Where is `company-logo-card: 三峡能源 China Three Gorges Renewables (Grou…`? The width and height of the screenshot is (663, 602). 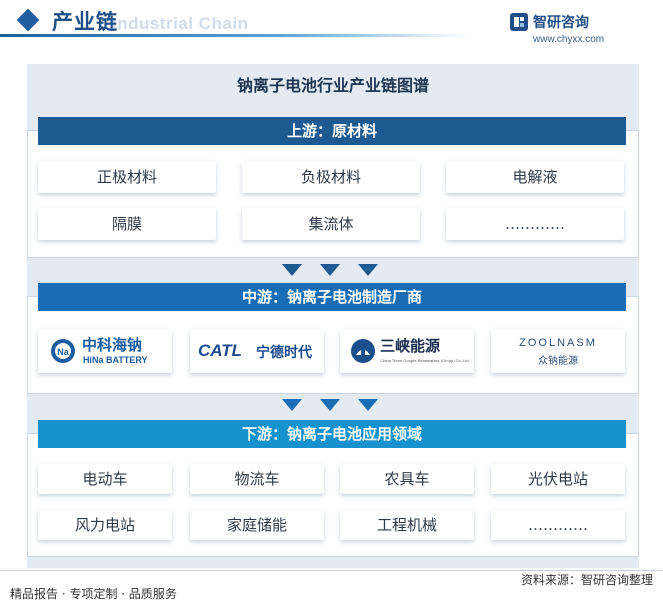 company-logo-card: 三峡能源 China Three Gorges Renewables (Grou… is located at coordinates (407, 351).